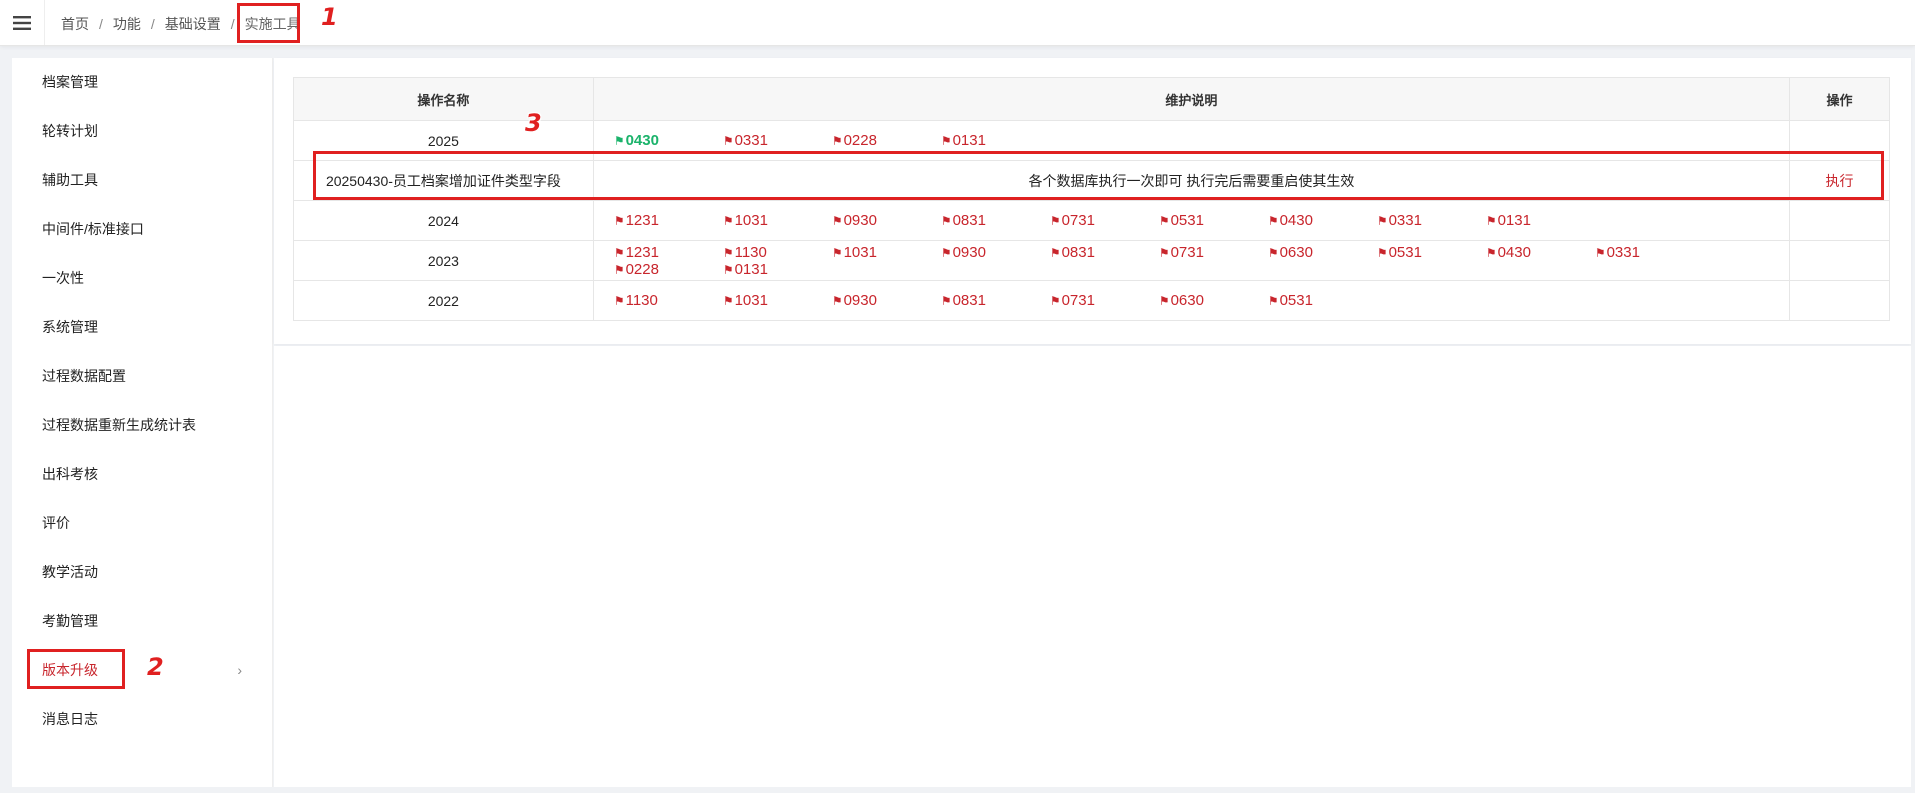 The image size is (1915, 793). What do you see at coordinates (70, 719) in the screenshot?
I see `sidebar-item-label: 消息日志` at bounding box center [70, 719].